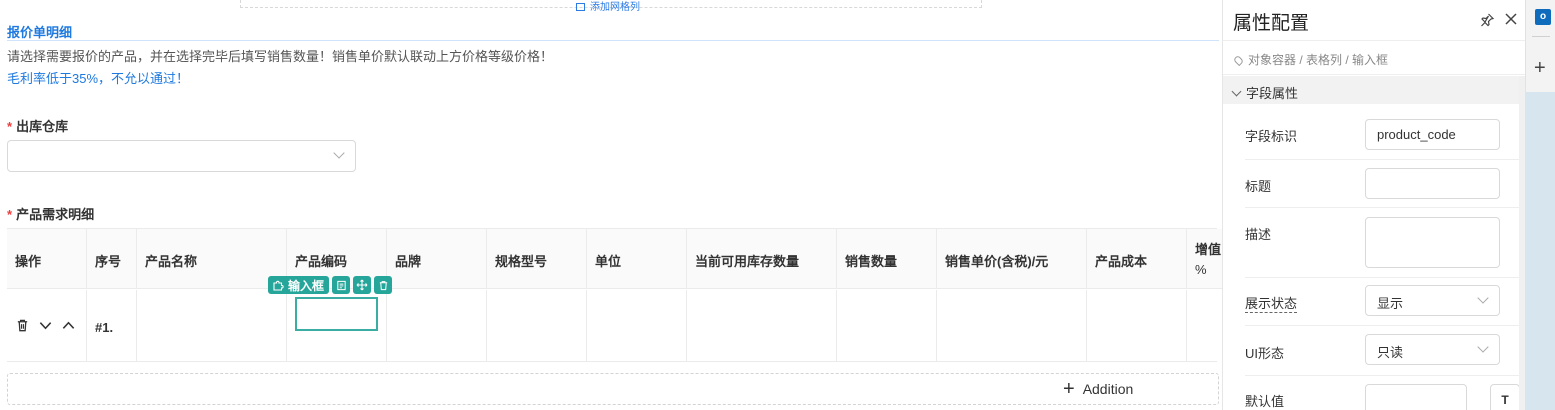  Describe the element at coordinates (1511, 19) in the screenshot. I see `close-icon` at that location.